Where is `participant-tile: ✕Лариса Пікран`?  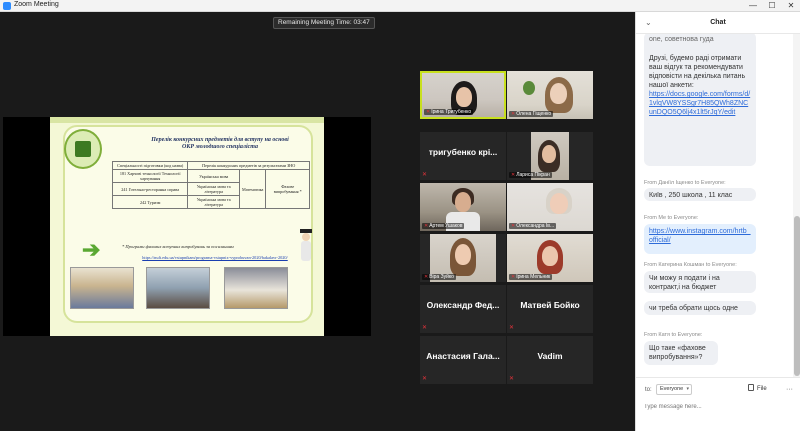
participant-tile: ✕Лариса Пікран is located at coordinates (550, 156).